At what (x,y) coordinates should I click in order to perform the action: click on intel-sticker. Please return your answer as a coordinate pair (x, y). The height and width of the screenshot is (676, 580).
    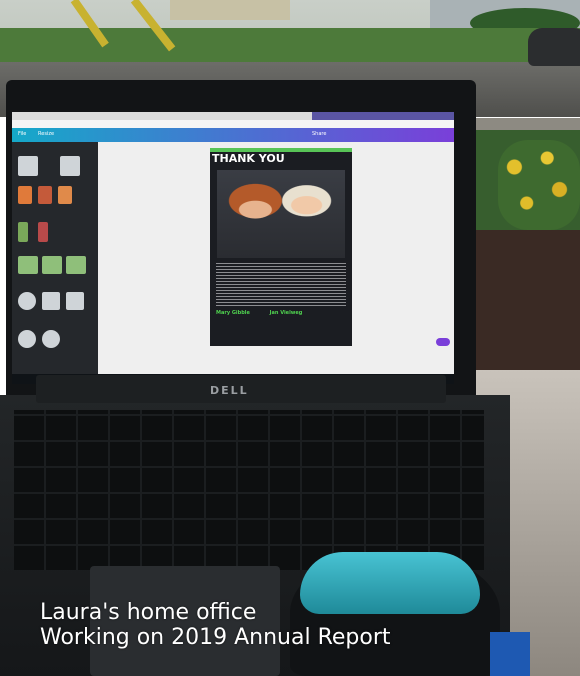
    Looking at the image, I should click on (510, 654).